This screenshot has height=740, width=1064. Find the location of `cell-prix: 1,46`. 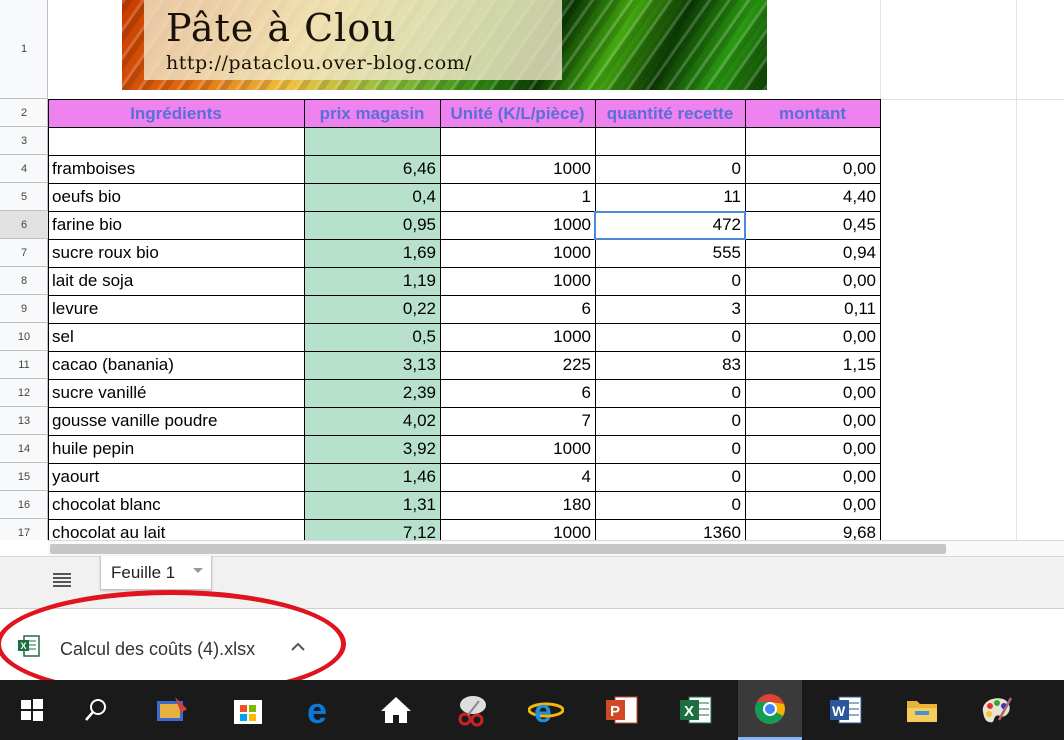

cell-prix: 1,46 is located at coordinates (372, 477).